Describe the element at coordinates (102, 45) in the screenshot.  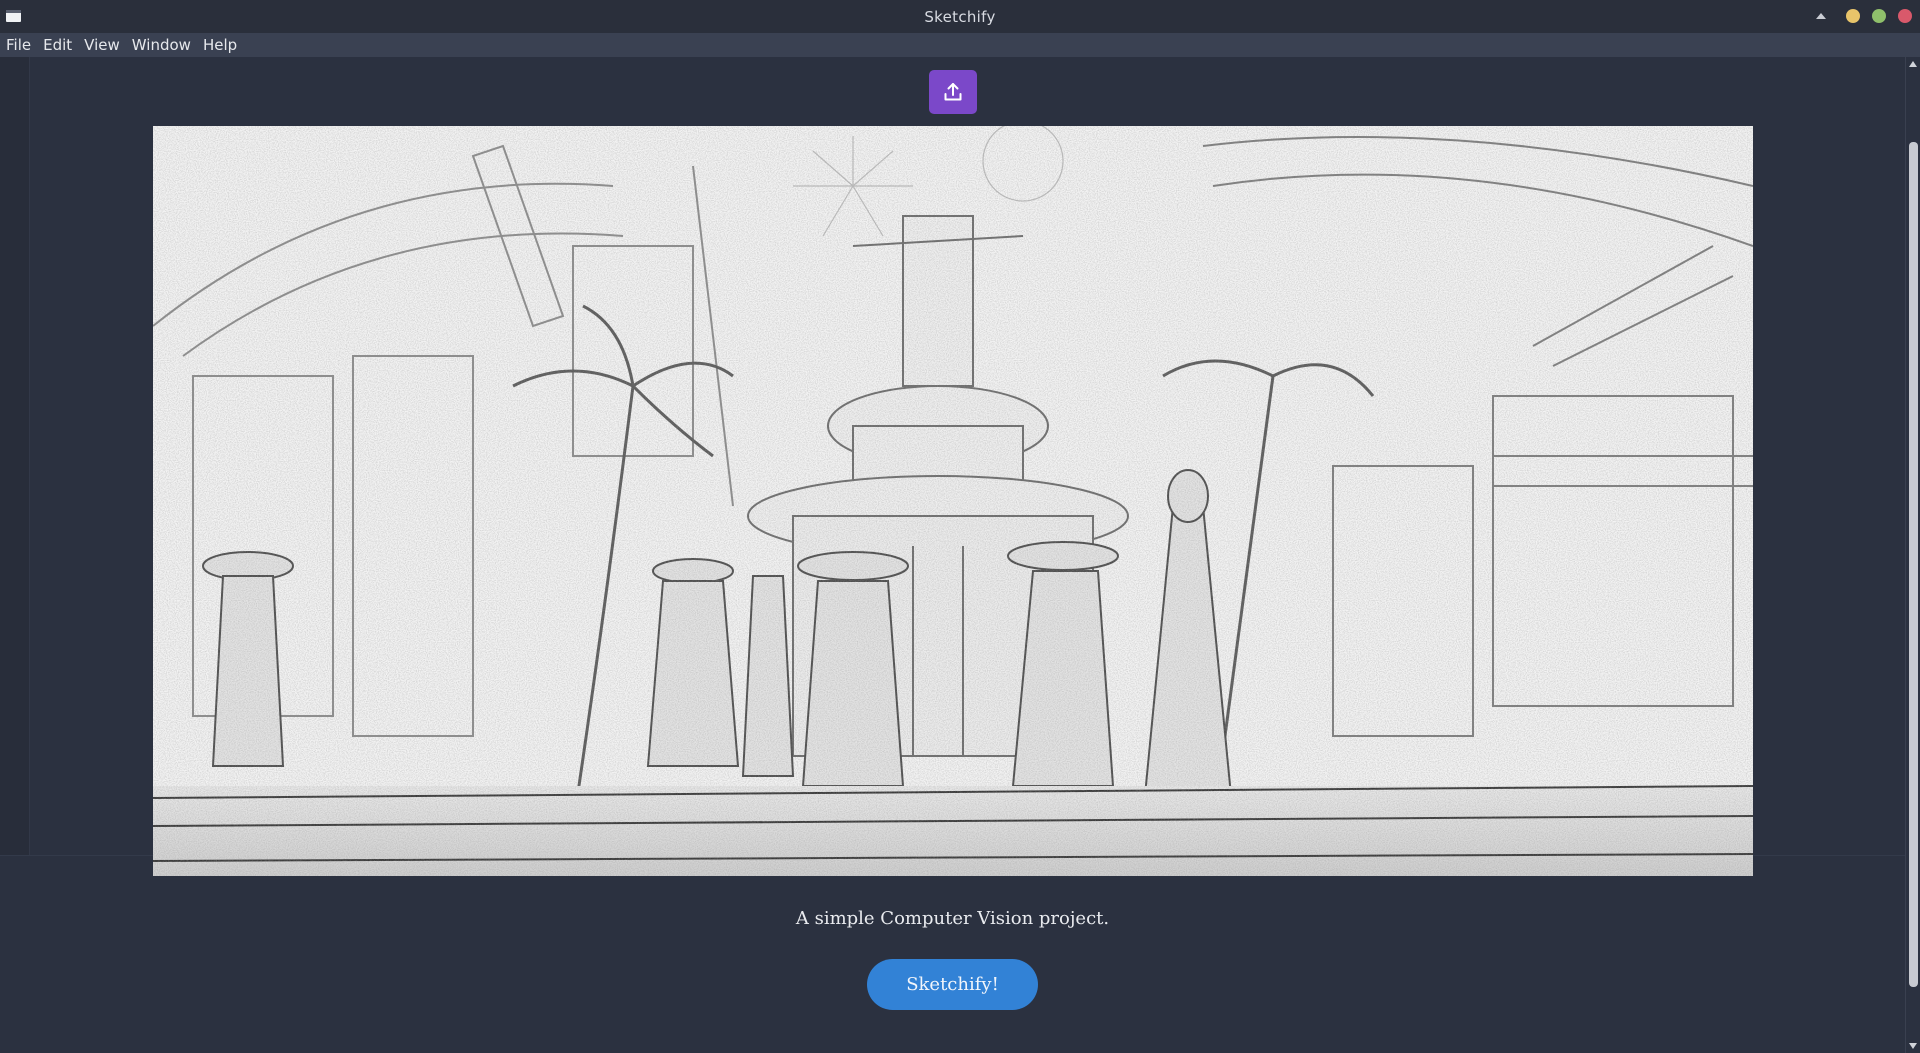
I see `menu-view: View` at that location.